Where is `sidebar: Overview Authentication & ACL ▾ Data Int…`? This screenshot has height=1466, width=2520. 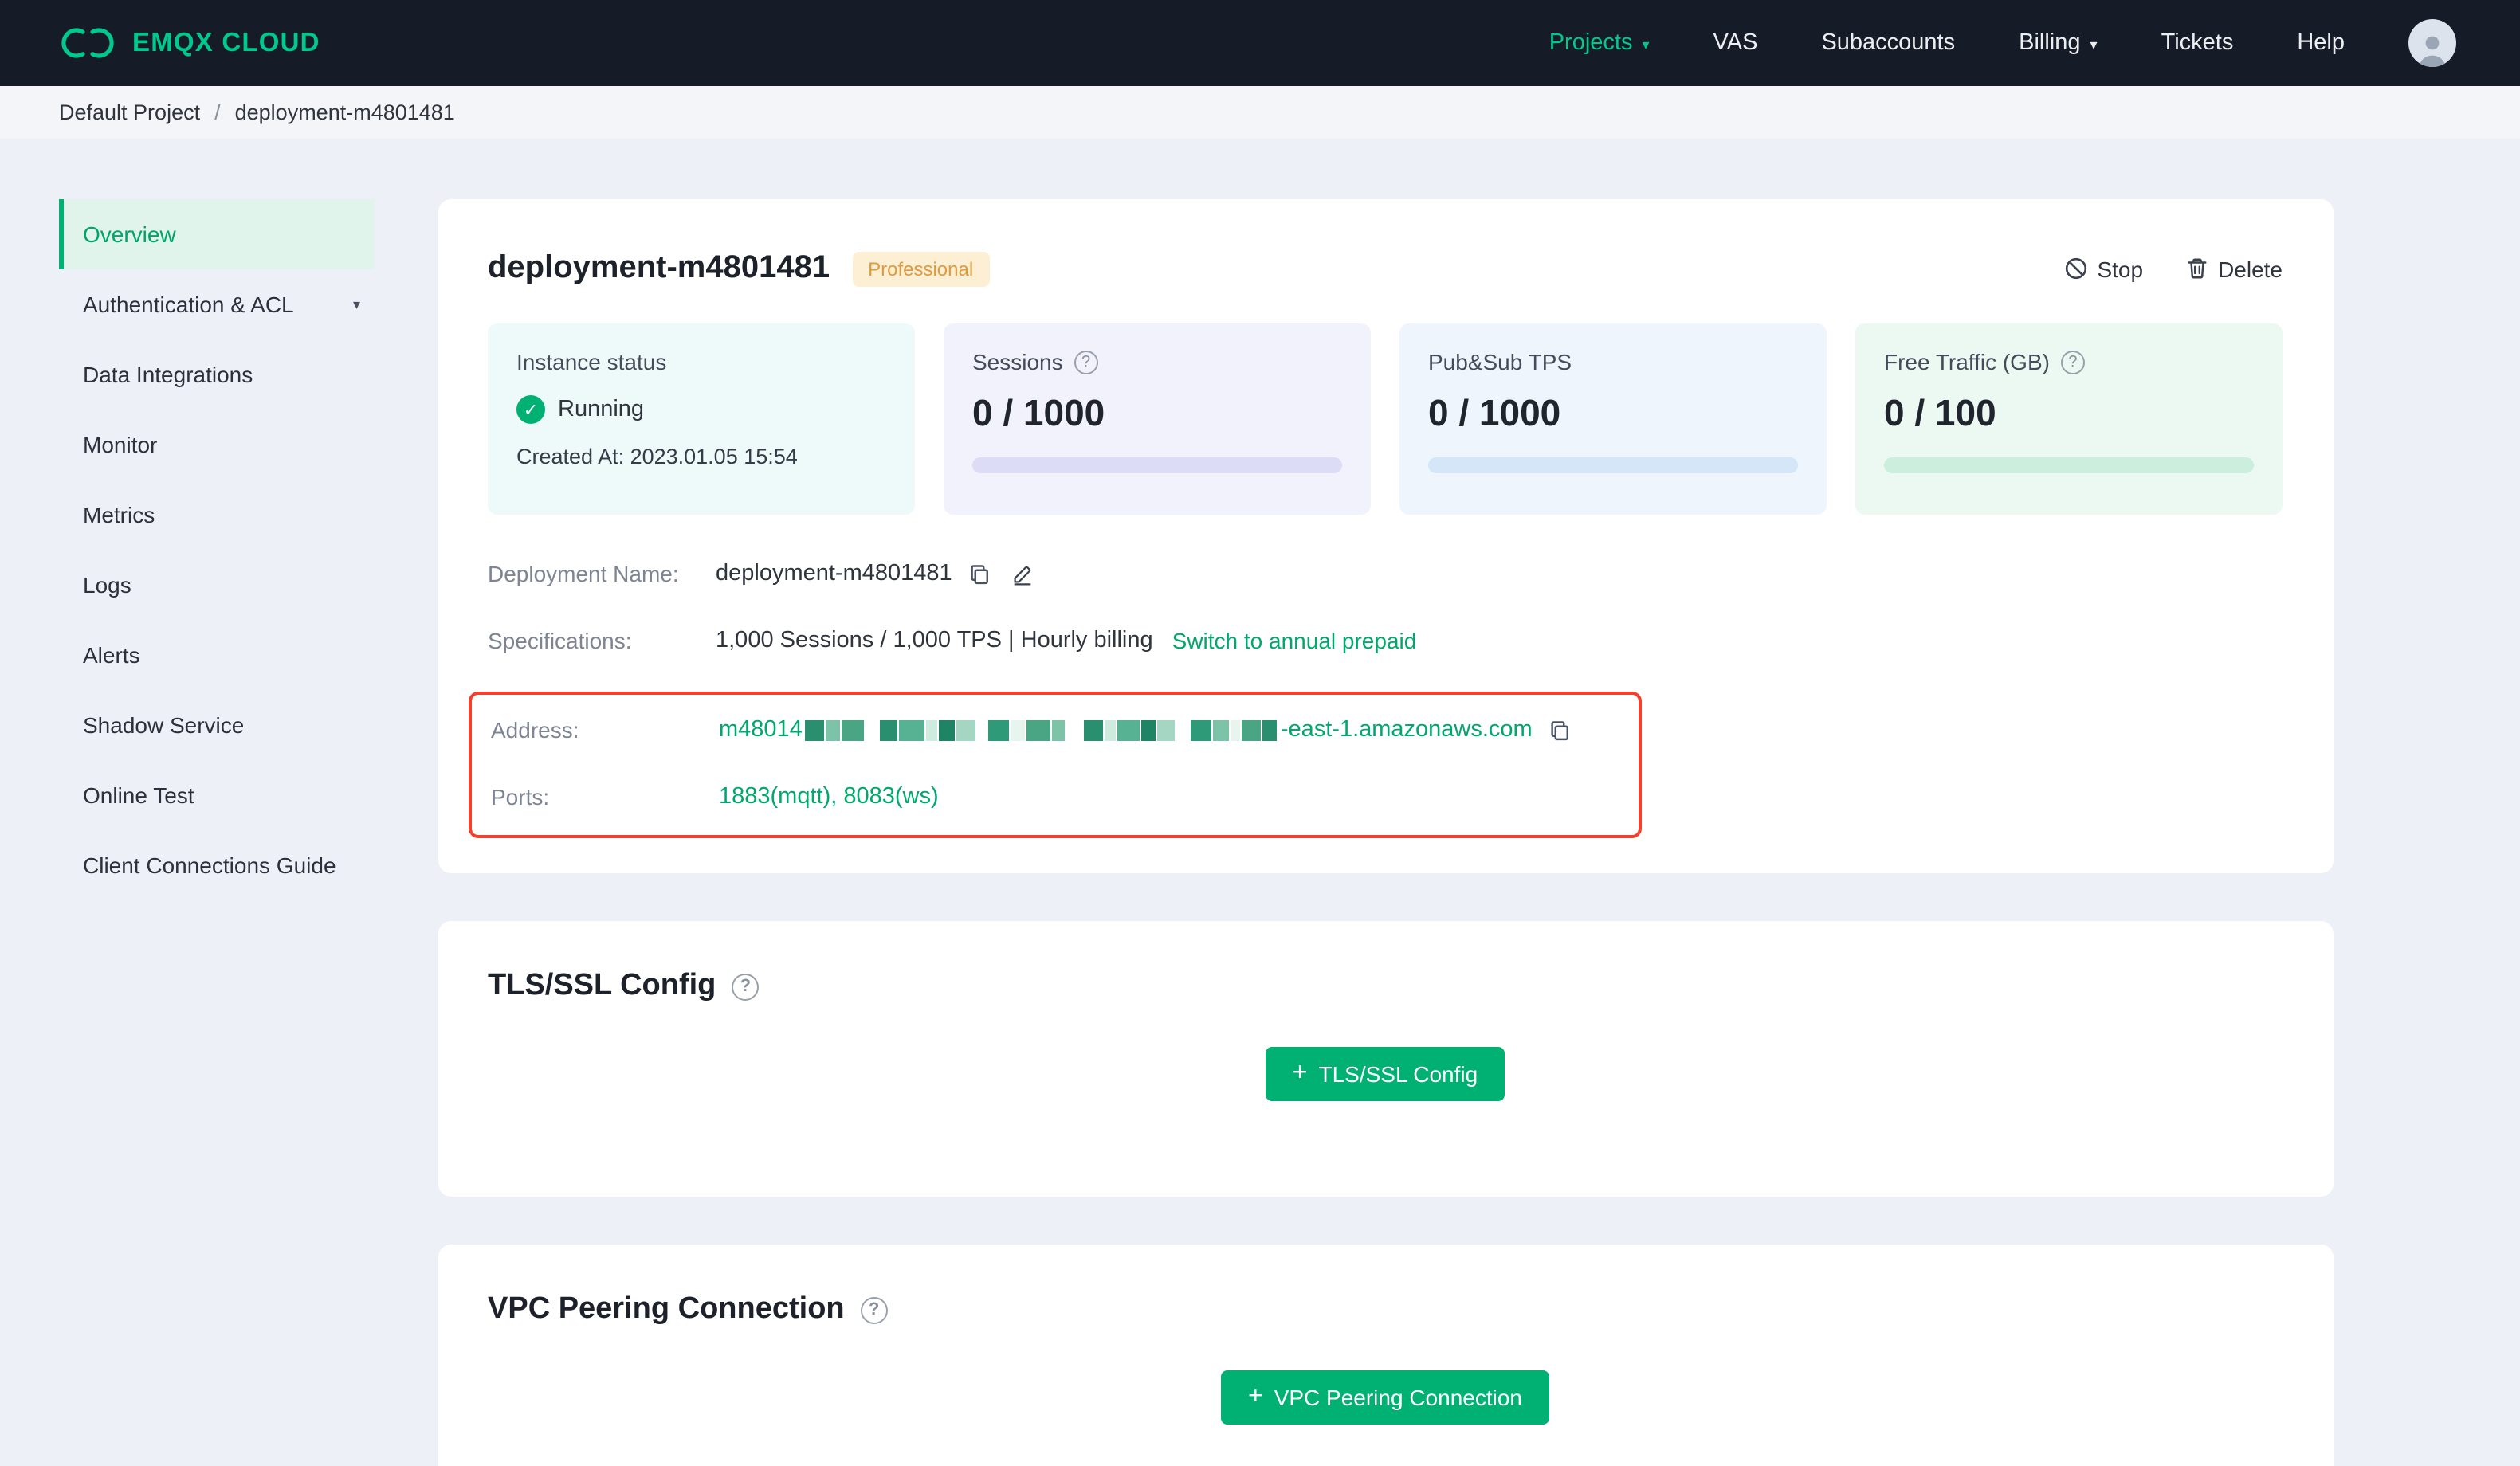
sidebar: Overview Authentication & ACL ▾ Data Int… is located at coordinates (217, 833).